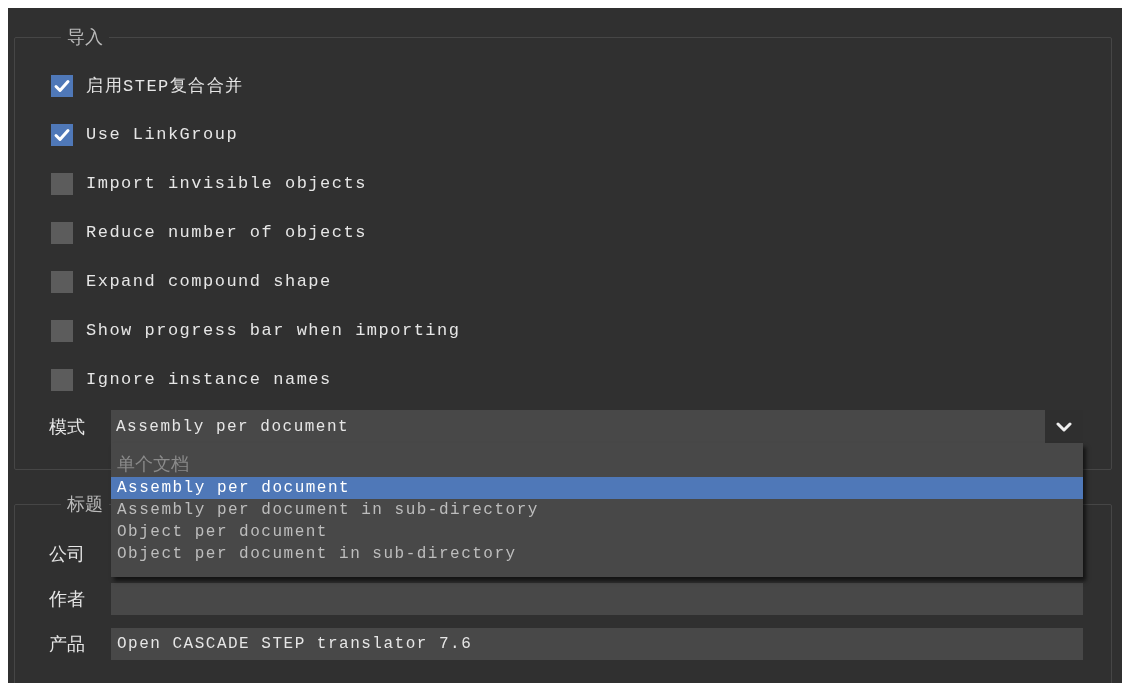 This screenshot has height=683, width=1122. What do you see at coordinates (597, 510) in the screenshot?
I see `dropdown-option: Assembly per document in sub-directory` at bounding box center [597, 510].